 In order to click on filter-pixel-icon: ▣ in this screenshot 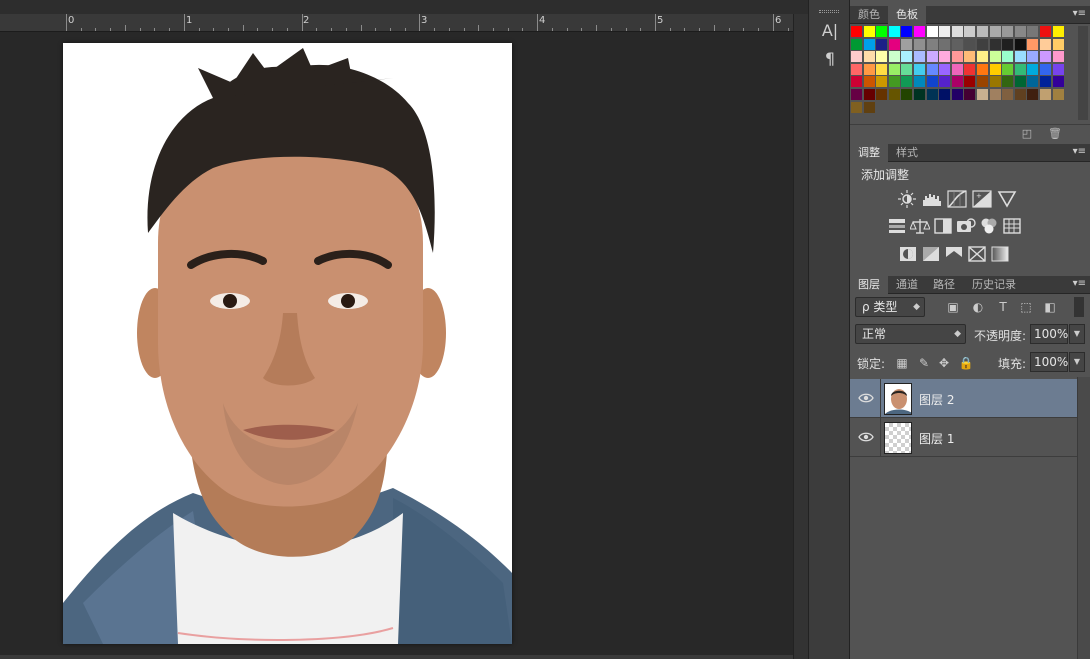, I will do `click(953, 307)`.